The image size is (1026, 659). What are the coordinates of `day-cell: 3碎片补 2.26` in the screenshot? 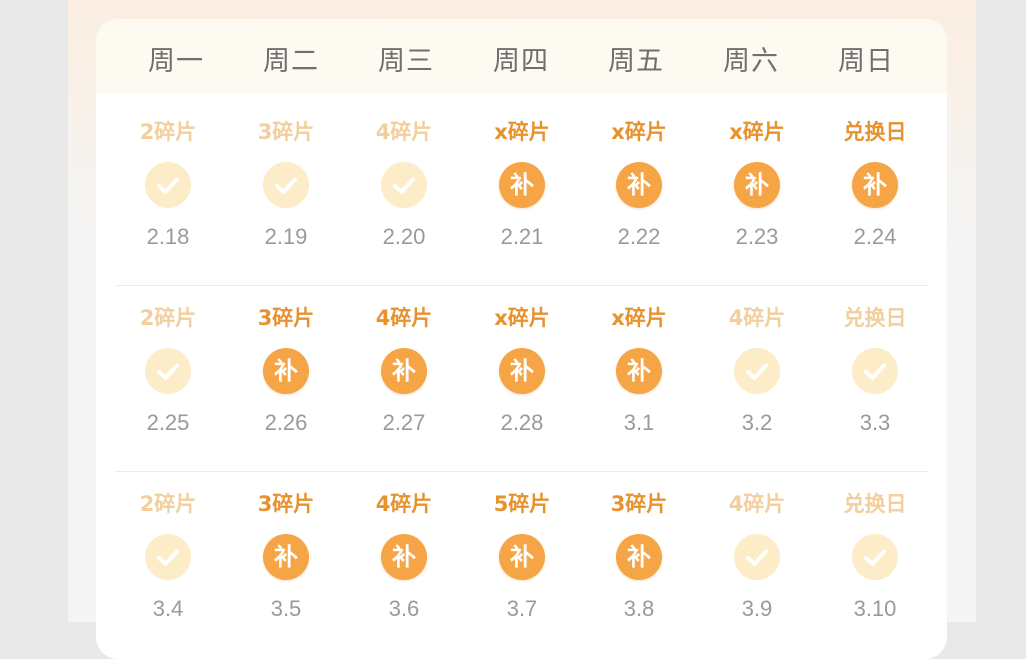 It's located at (286, 379).